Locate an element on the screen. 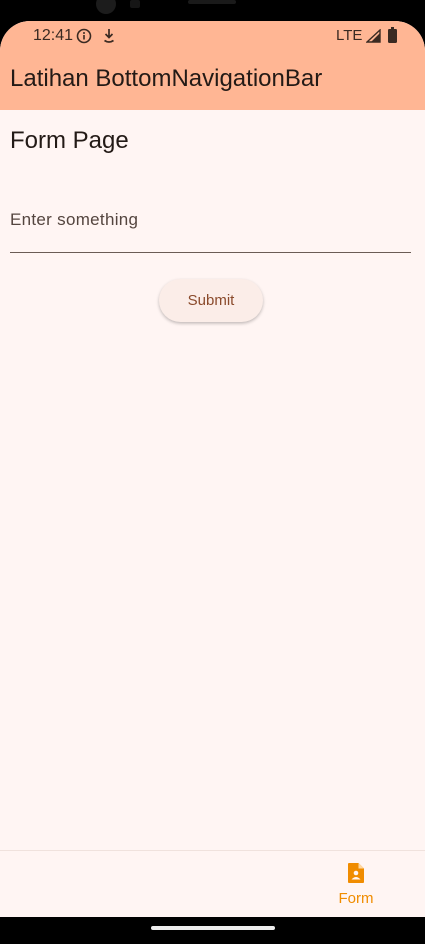  nav-item-form-label: Form is located at coordinates (356, 898).